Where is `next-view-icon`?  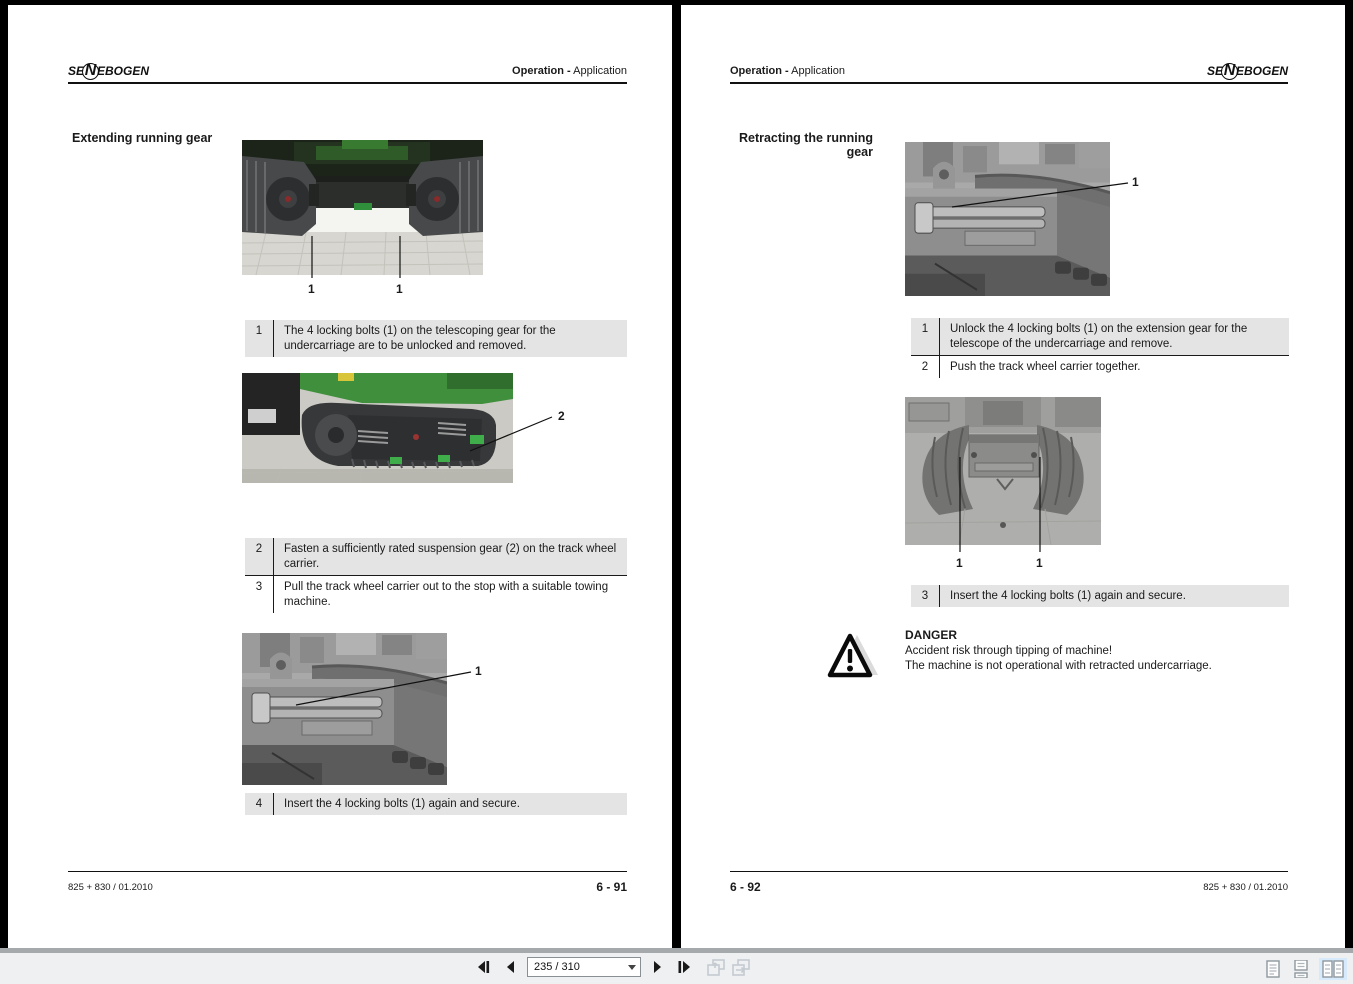
next-view-icon is located at coordinates (741, 967).